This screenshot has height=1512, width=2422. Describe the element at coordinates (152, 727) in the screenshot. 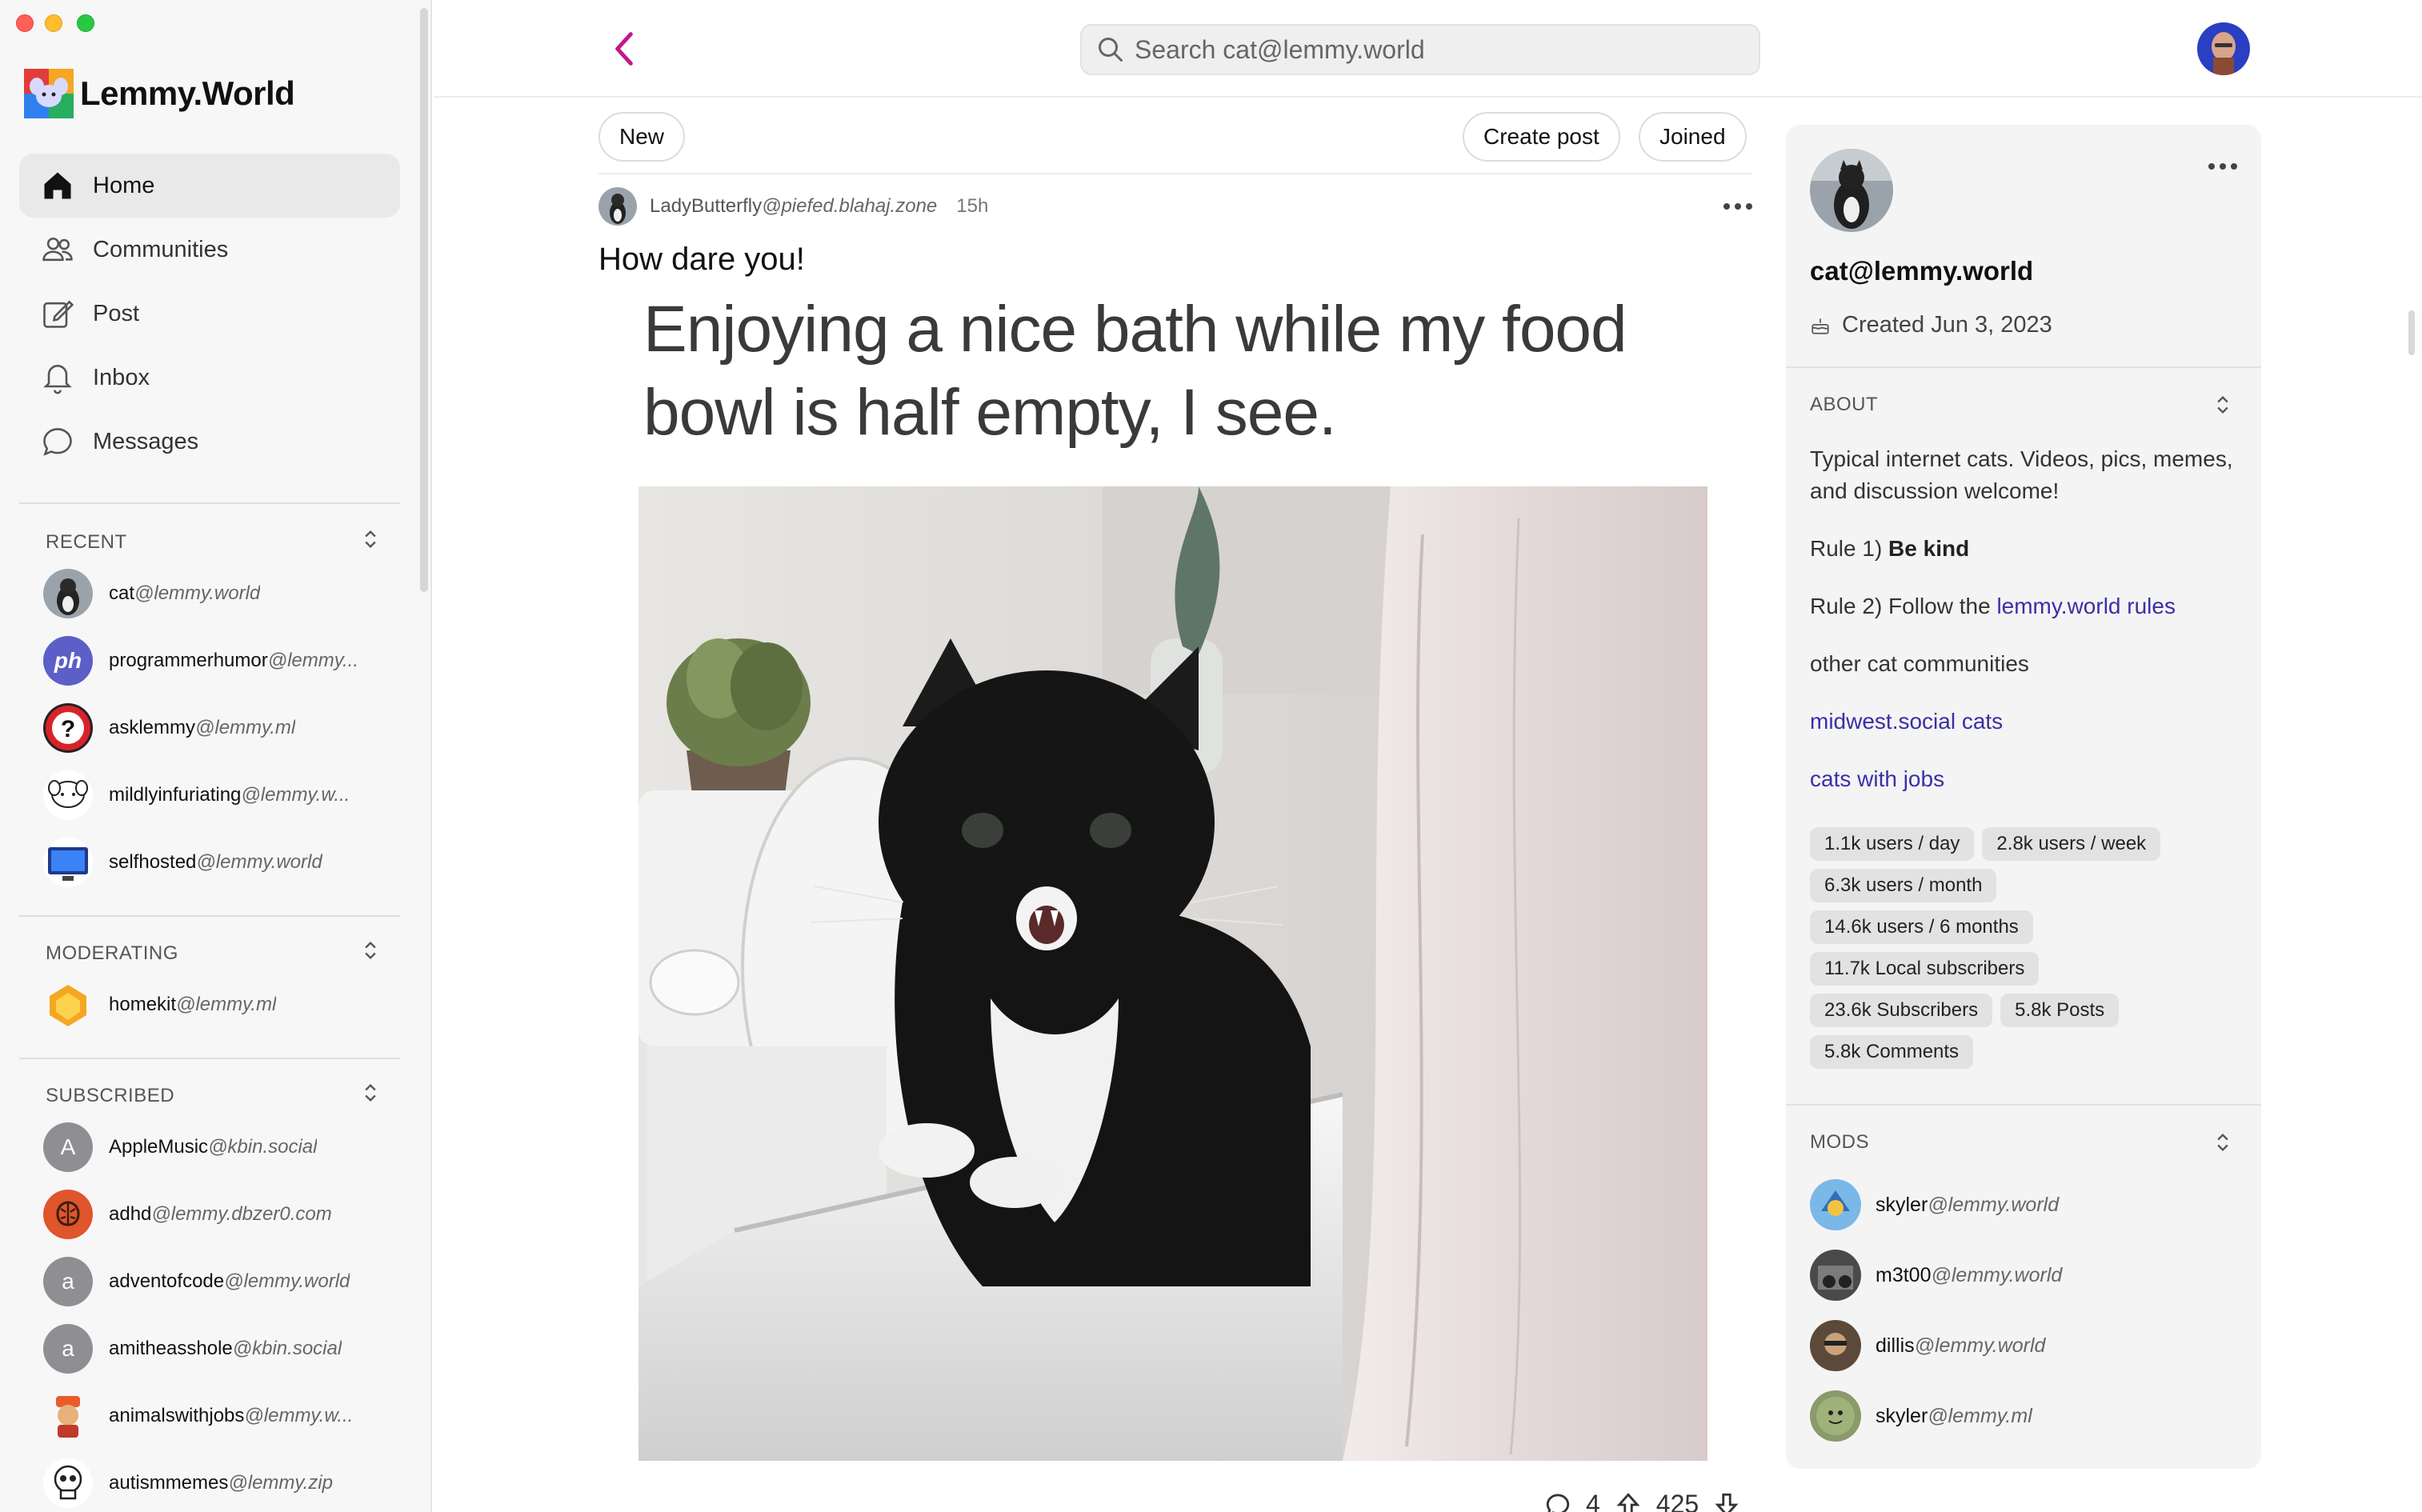

I see `community-name: asklemmy` at that location.